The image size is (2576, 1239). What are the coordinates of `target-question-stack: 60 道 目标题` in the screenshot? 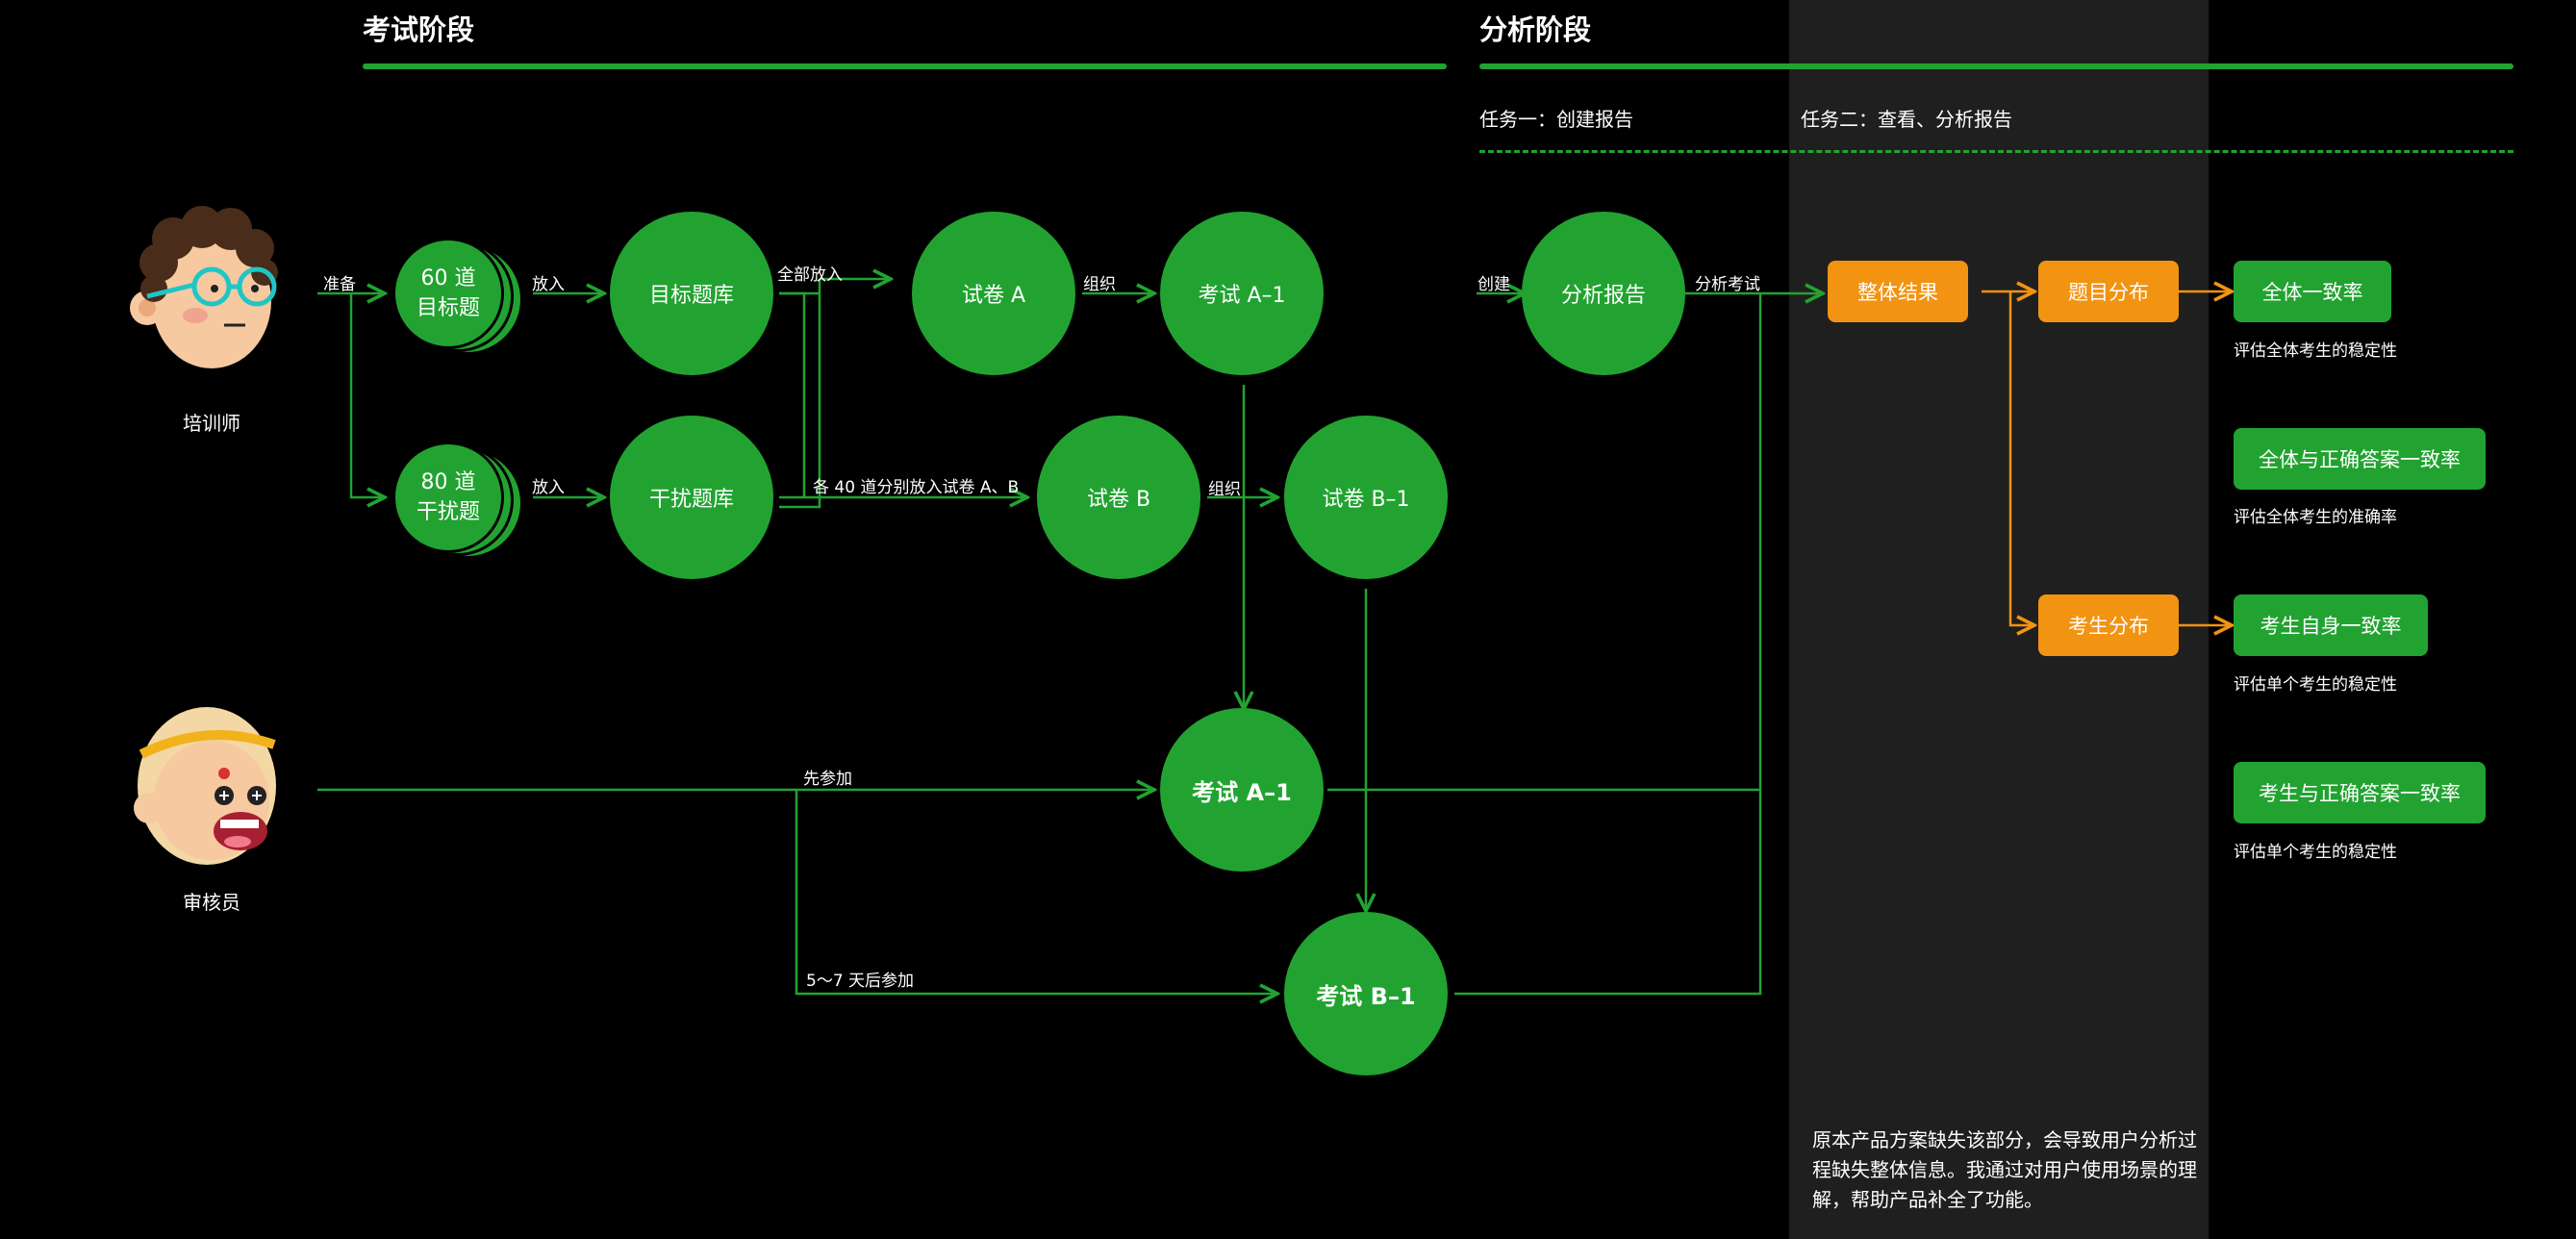 It's located at (448, 293).